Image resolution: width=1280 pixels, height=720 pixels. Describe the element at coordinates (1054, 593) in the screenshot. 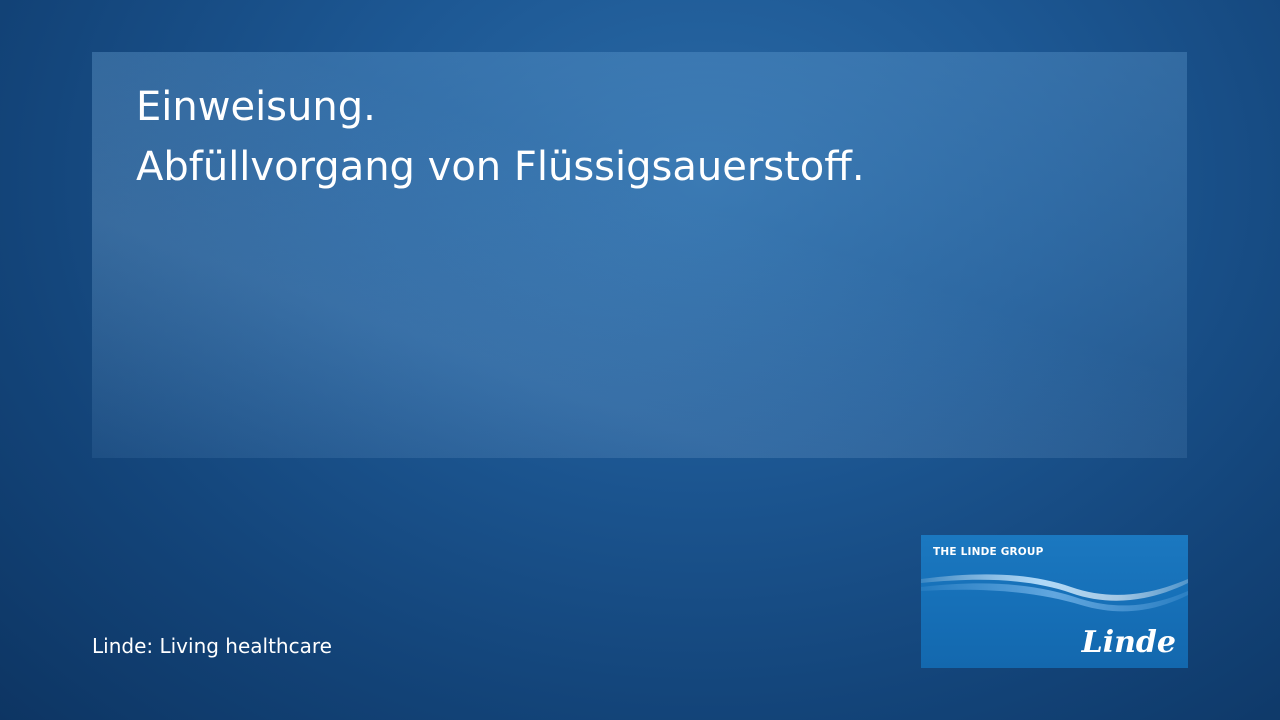

I see `logo-wave-graphic` at that location.